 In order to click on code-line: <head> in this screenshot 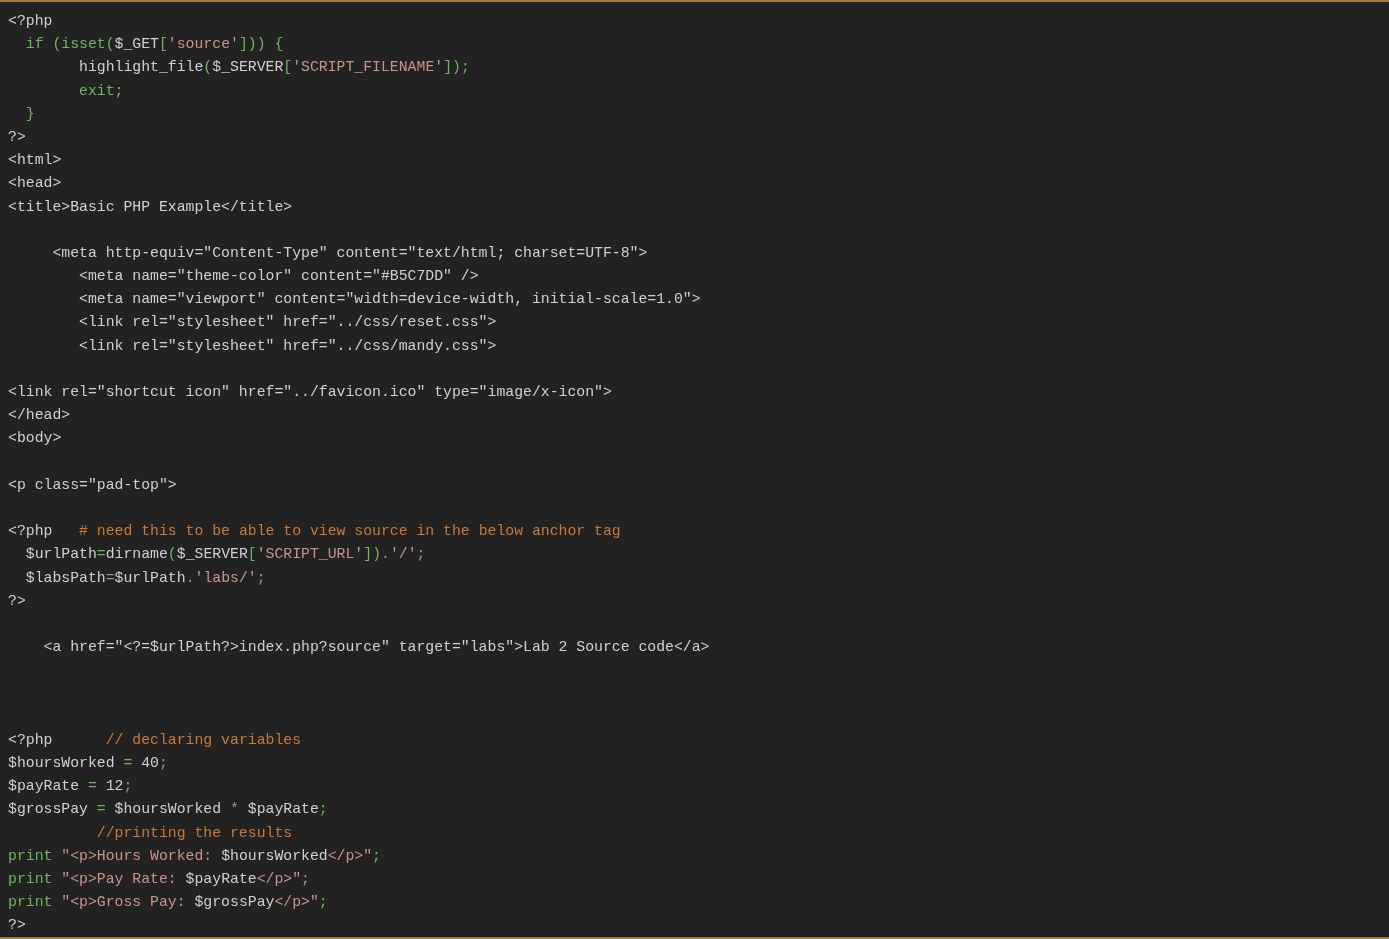, I will do `click(35, 183)`.